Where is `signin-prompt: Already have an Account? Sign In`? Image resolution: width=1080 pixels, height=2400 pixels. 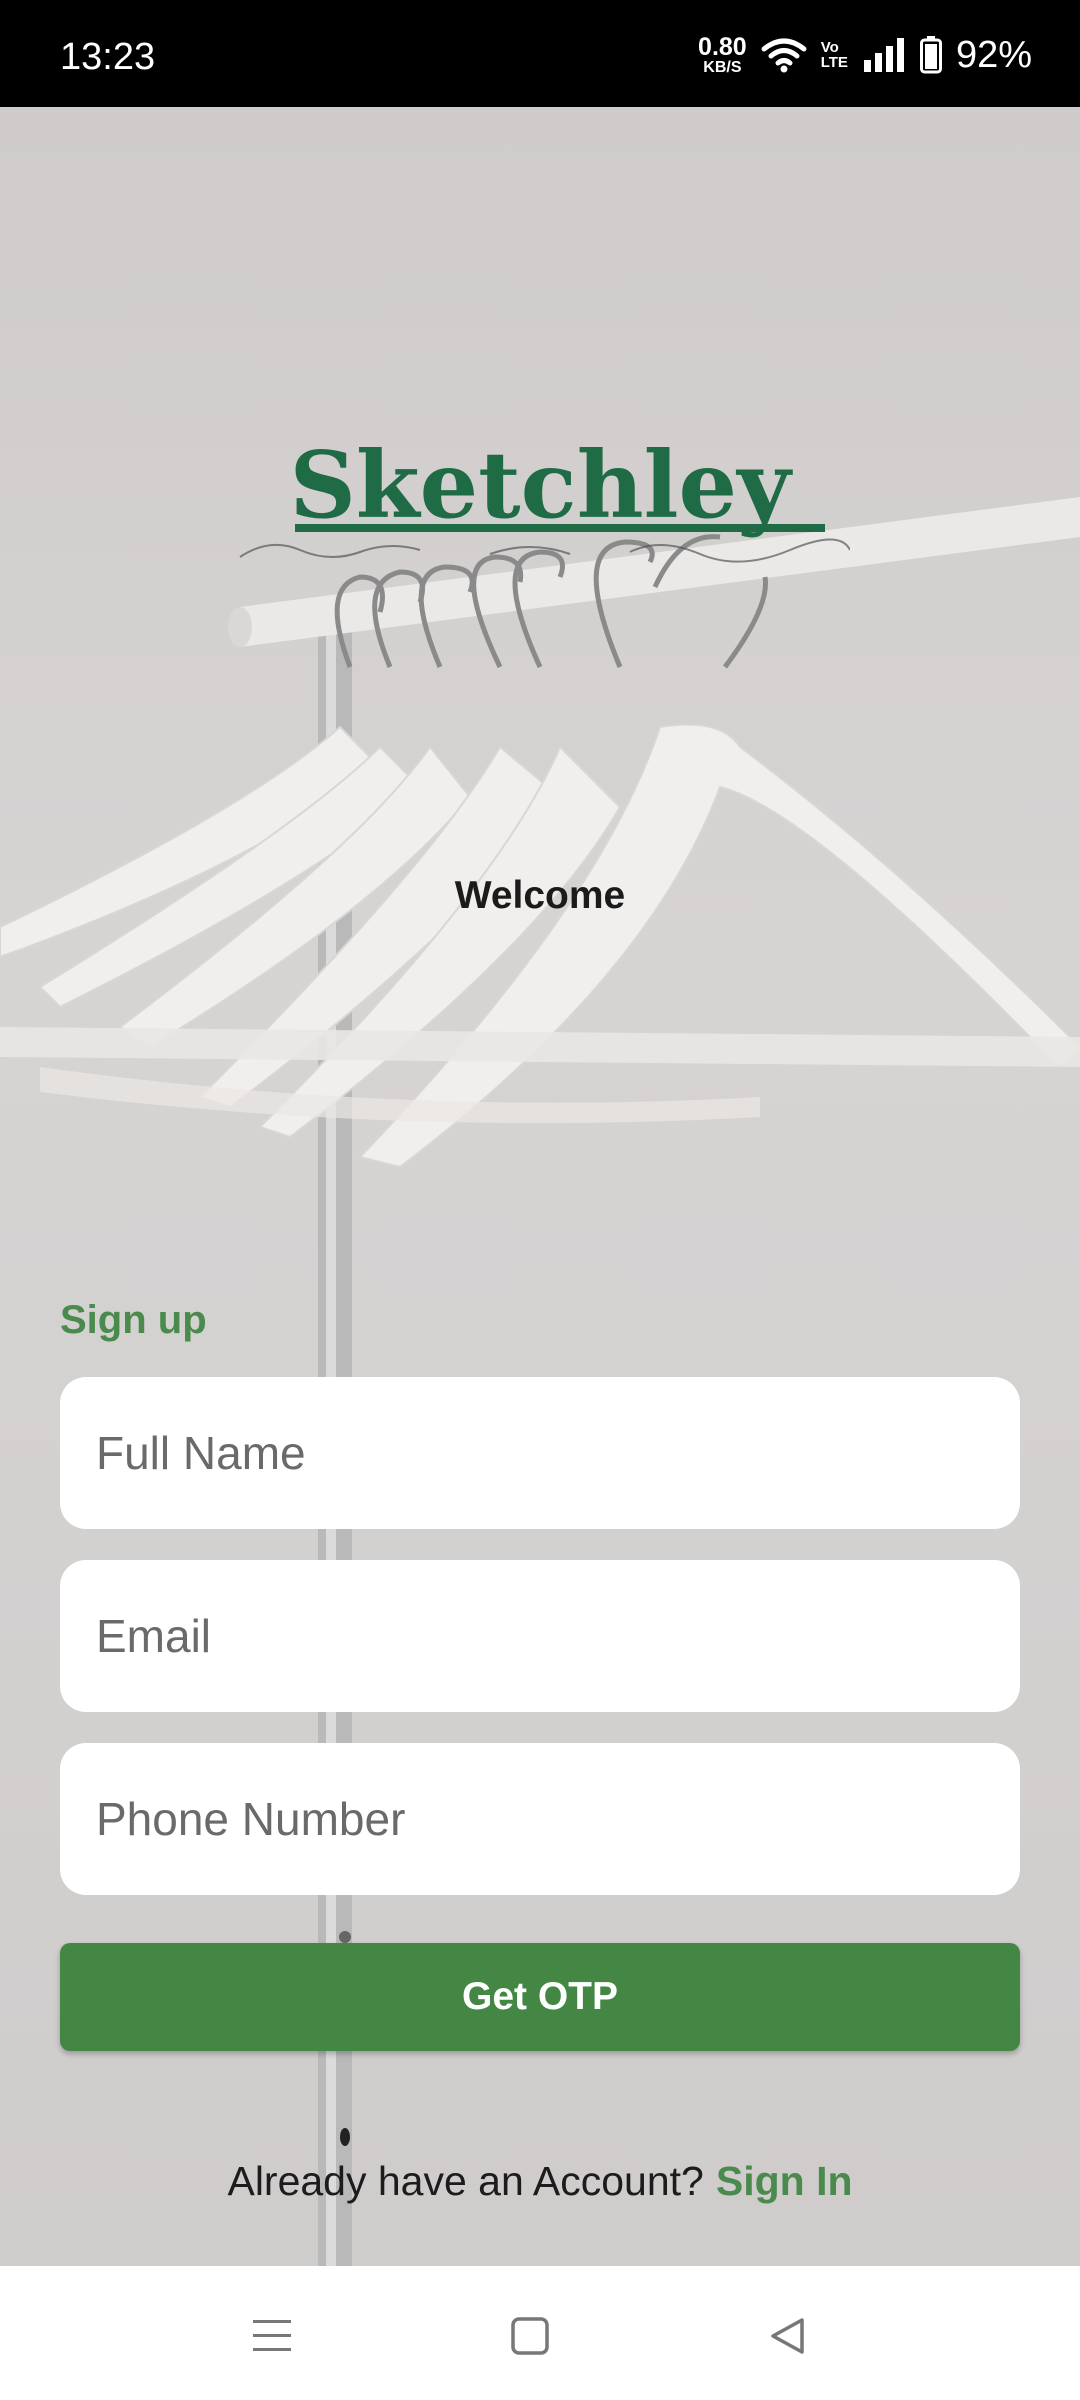 signin-prompt: Already have an Account? Sign In is located at coordinates (540, 2181).